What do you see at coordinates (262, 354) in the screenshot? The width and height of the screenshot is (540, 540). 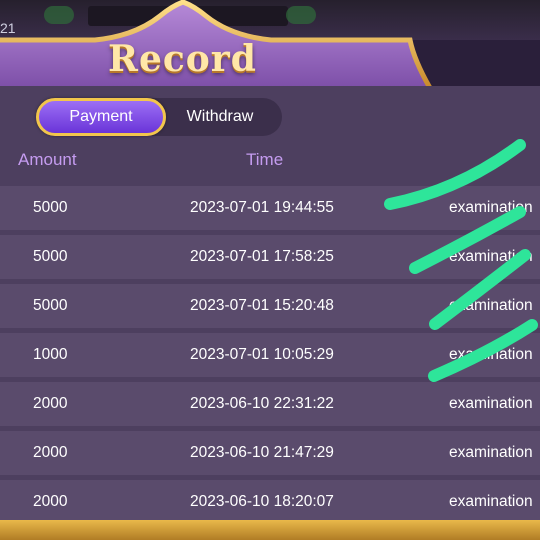 I see `row-time: 2023-07-01 10:05:29` at bounding box center [262, 354].